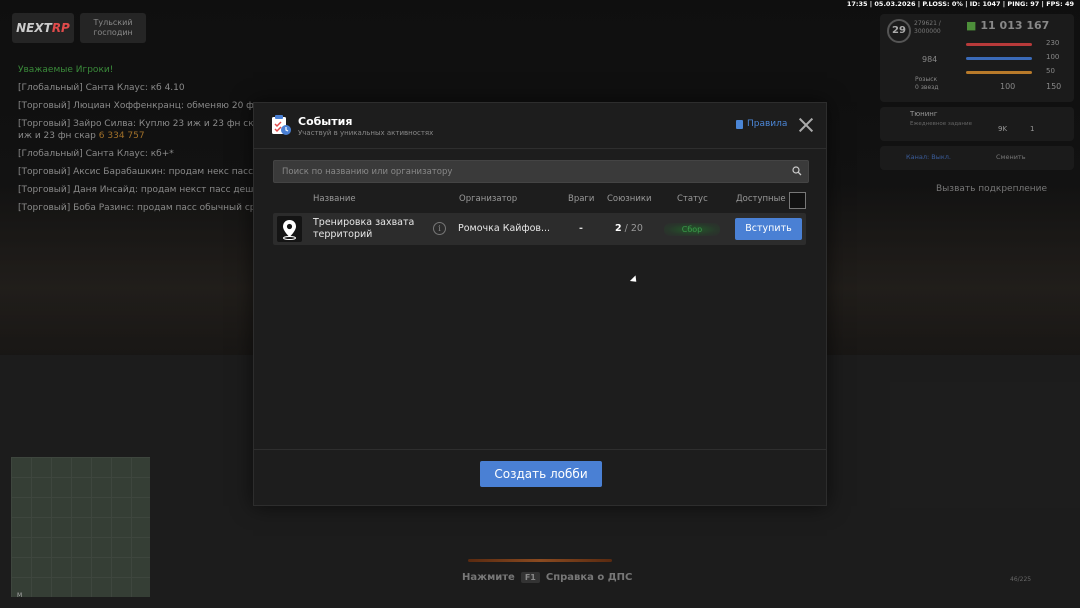  What do you see at coordinates (366, 133) in the screenshot?
I see `modal-subtitle: Участвуй в уникальных активностях` at bounding box center [366, 133].